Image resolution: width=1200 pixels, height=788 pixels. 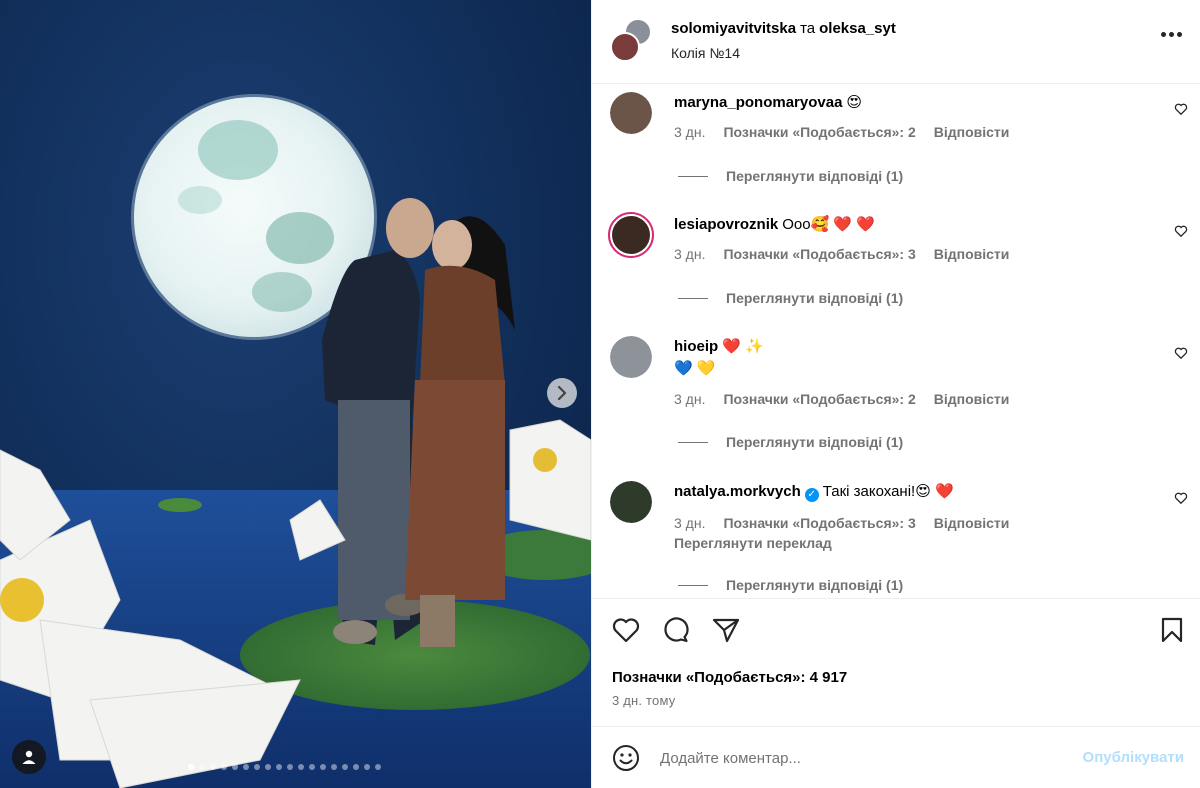 I want to click on audio-link: Колія №14, so click(x=705, y=53).